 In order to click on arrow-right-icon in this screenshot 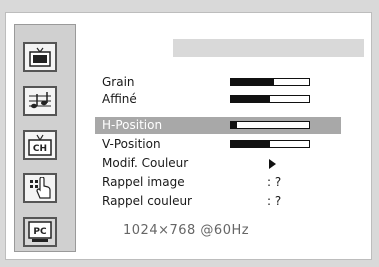, I will do `click(272, 164)`.